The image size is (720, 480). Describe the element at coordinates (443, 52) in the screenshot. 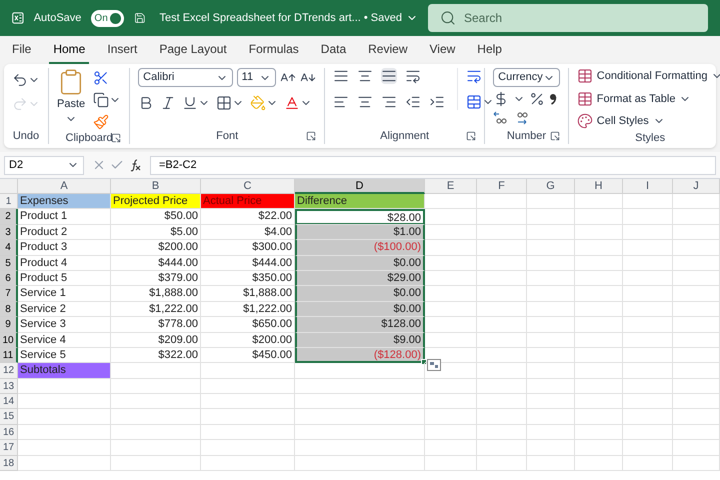

I see `ribbon-tab: View` at that location.